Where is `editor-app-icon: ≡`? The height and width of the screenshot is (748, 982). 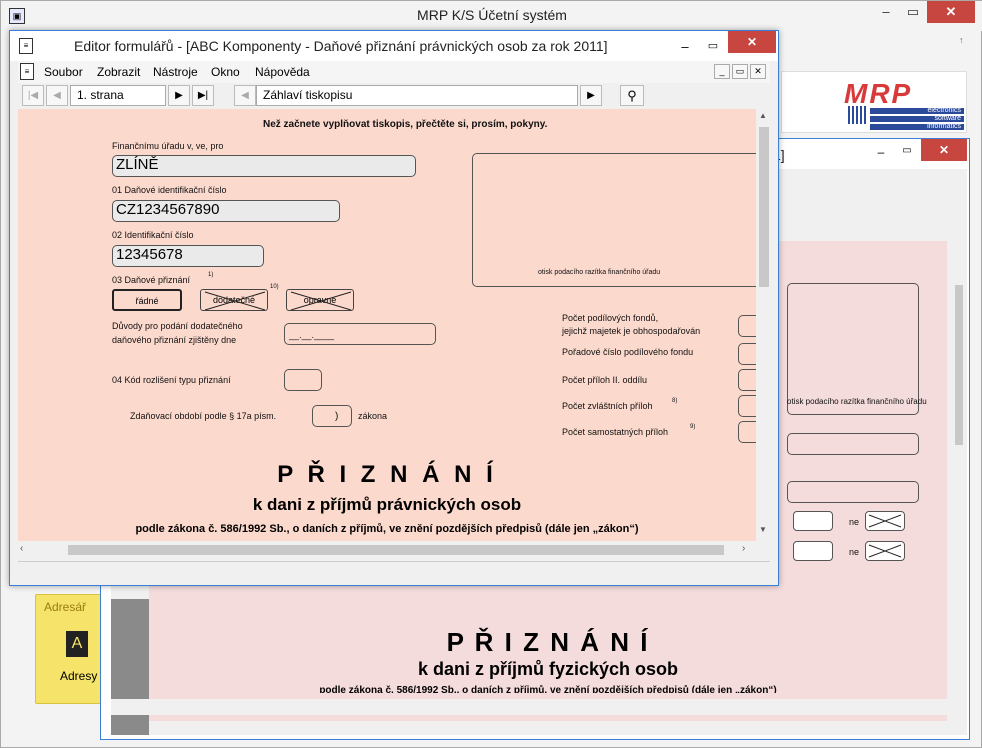 editor-app-icon: ≡ is located at coordinates (26, 46).